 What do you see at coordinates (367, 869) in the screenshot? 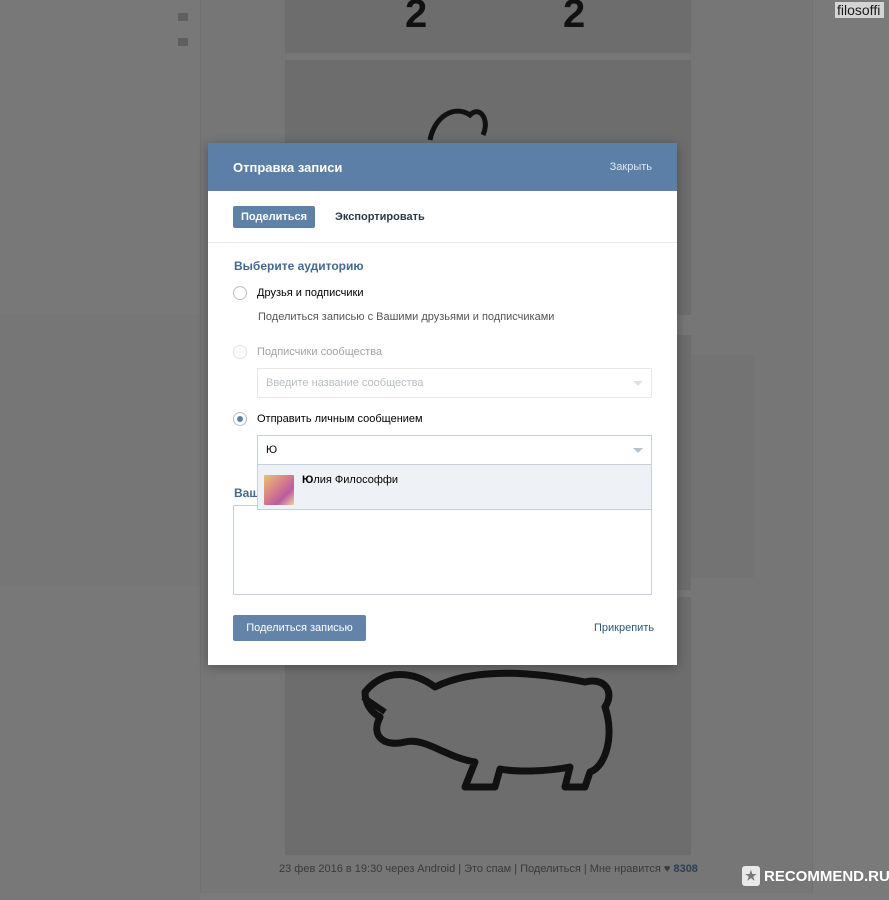
I see `post-date: 23 фев 2016 в 19:30 через Android` at bounding box center [367, 869].